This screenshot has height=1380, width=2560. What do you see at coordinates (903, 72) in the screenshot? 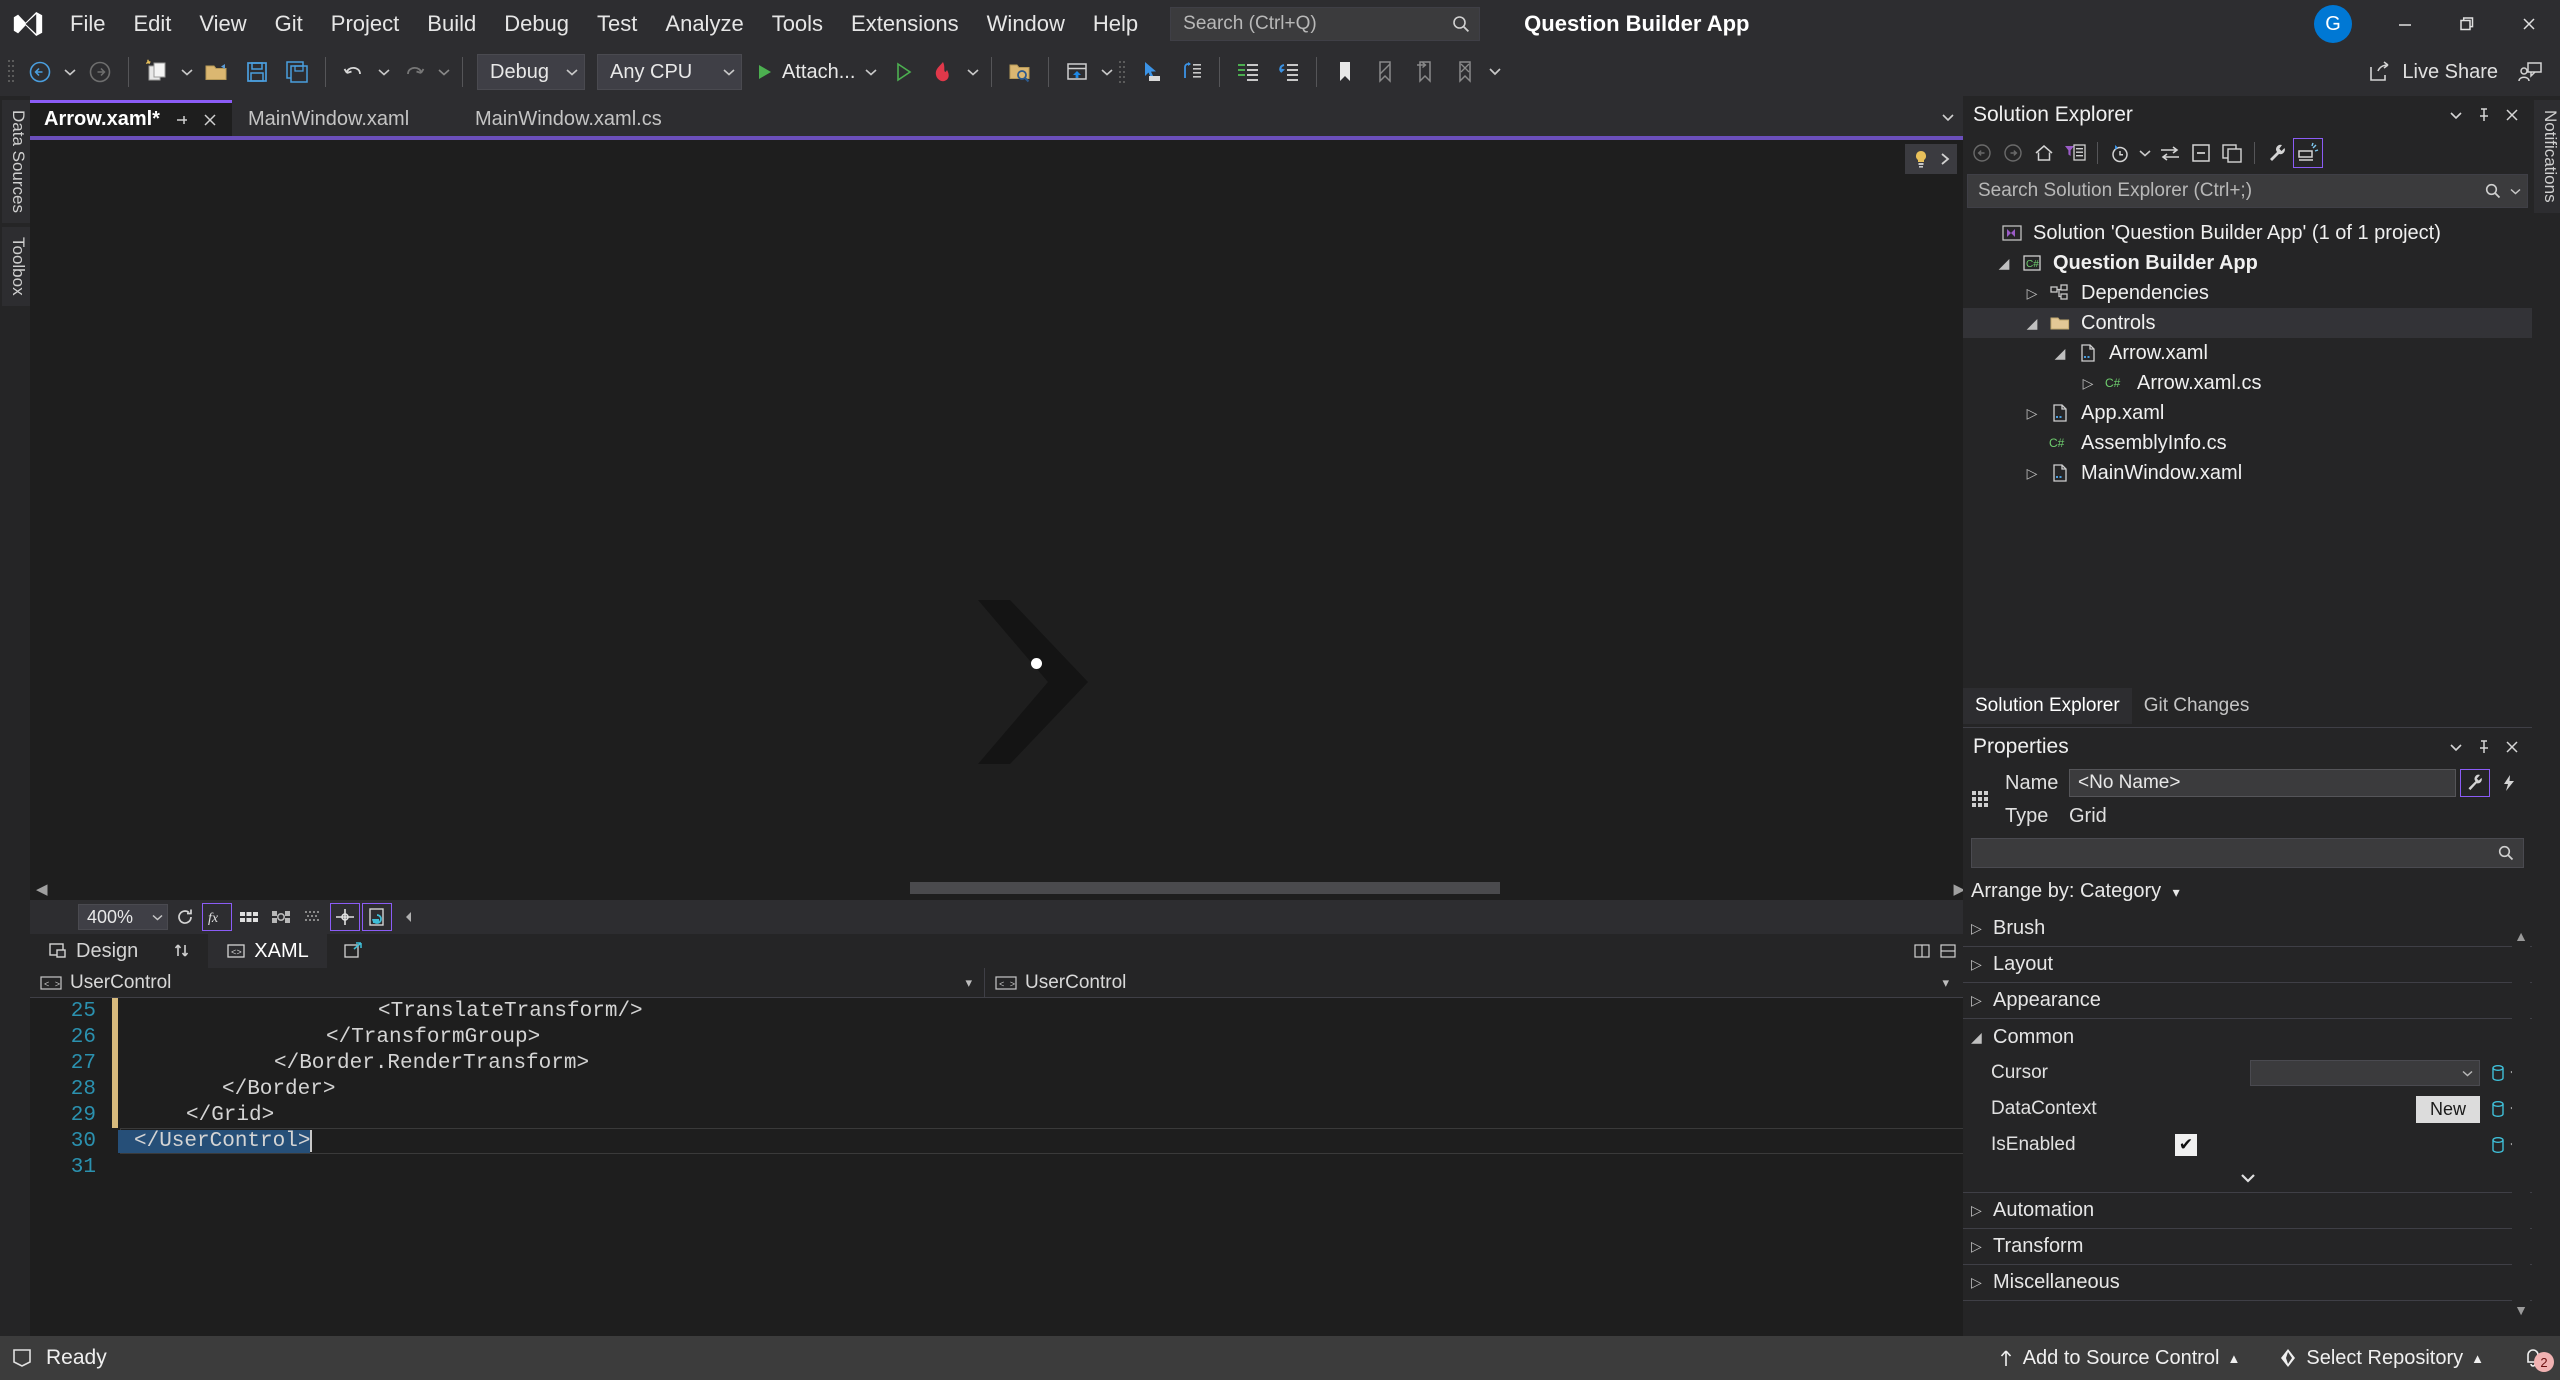
I see `run-outline-icon` at bounding box center [903, 72].